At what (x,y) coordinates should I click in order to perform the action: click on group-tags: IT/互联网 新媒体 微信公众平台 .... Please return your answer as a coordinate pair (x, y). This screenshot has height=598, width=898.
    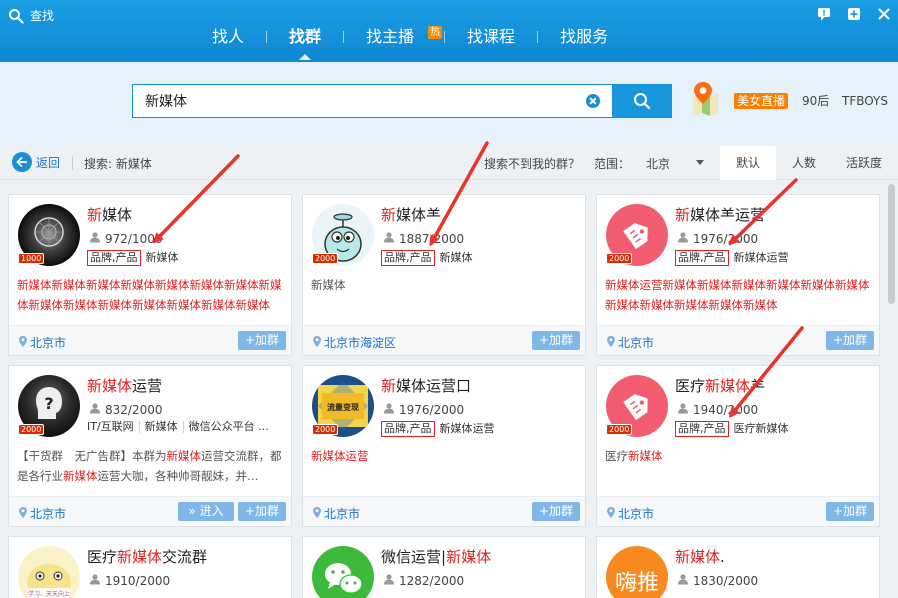
    Looking at the image, I should click on (180, 427).